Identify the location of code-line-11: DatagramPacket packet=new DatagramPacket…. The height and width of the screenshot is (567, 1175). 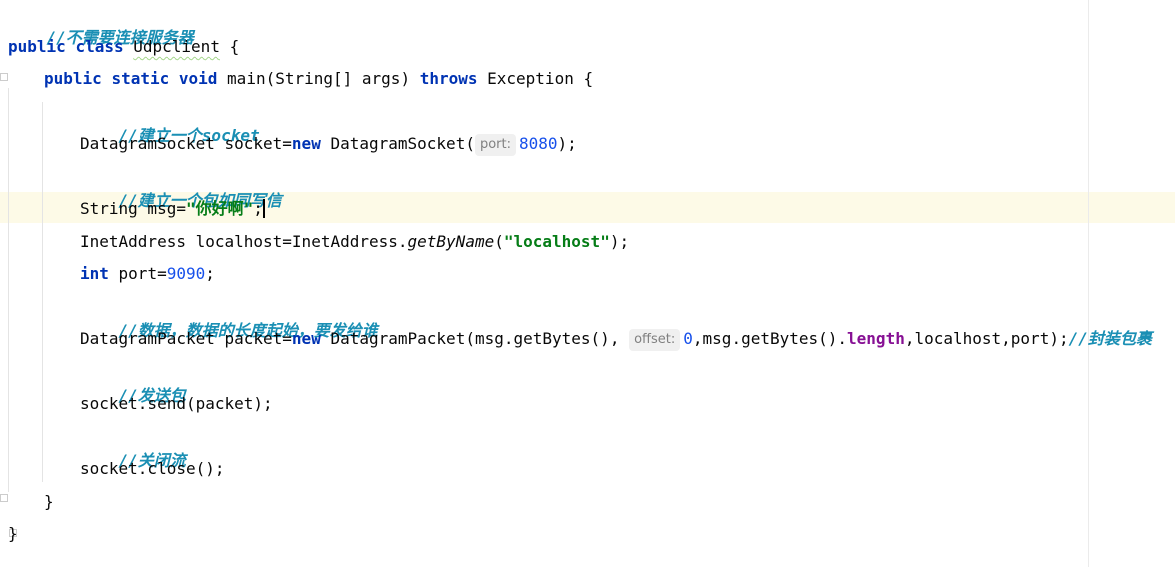
(616, 339).